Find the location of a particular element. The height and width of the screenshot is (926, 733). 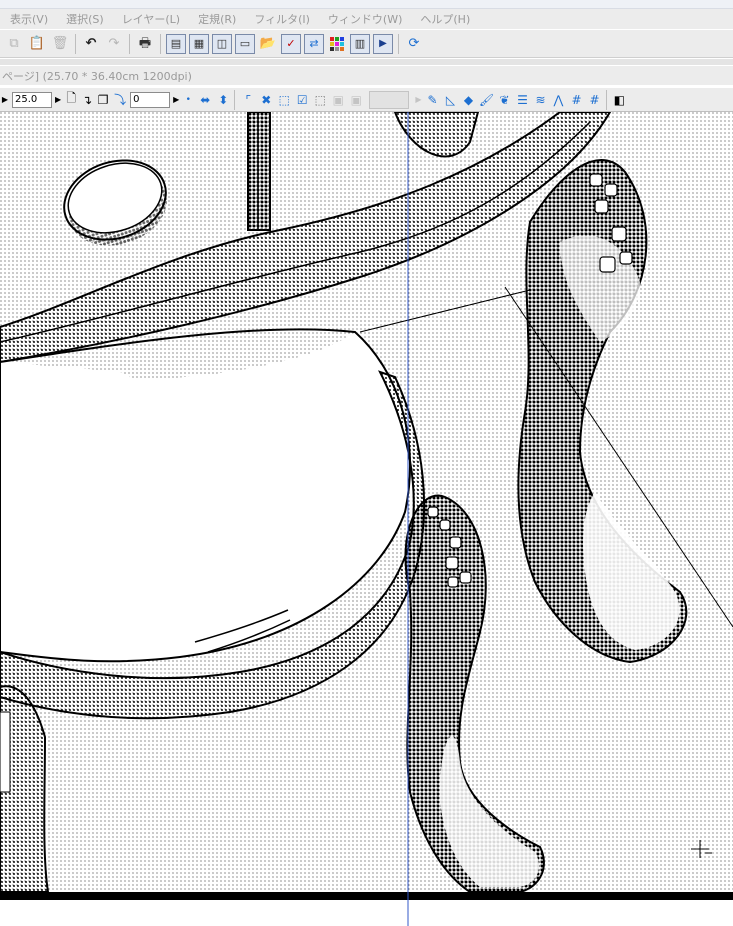

disabled-copy-icon: ▣ is located at coordinates (338, 99).